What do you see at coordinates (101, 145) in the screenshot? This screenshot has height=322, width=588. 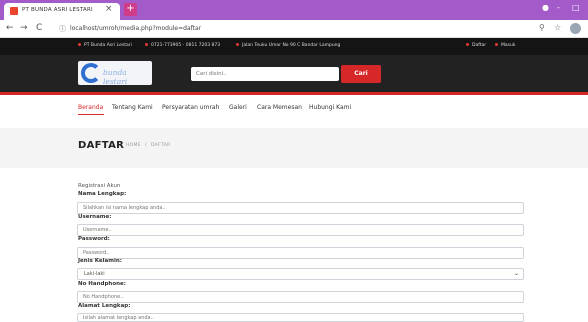 I see `page-title: DAFTAR` at bounding box center [101, 145].